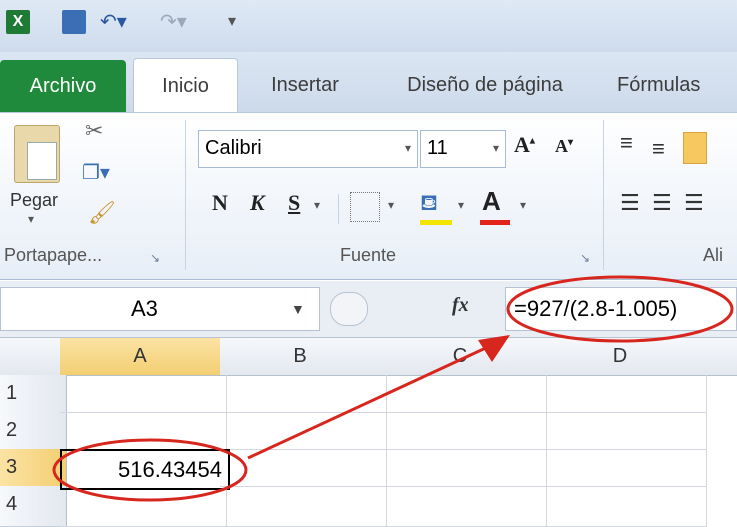 The image size is (737, 527). I want to click on annotation-arrow-line, so click(369, 402).